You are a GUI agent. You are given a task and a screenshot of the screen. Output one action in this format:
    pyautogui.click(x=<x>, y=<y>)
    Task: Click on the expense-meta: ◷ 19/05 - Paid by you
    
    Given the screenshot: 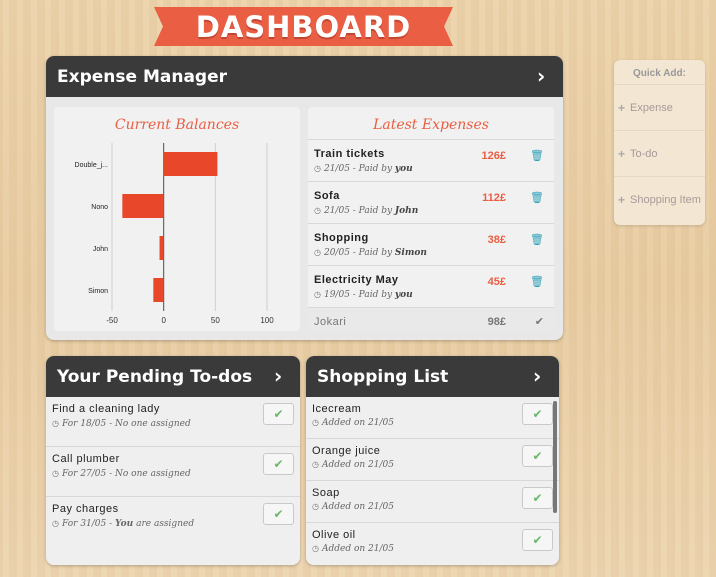 What is the action you would take?
    pyautogui.click(x=363, y=295)
    